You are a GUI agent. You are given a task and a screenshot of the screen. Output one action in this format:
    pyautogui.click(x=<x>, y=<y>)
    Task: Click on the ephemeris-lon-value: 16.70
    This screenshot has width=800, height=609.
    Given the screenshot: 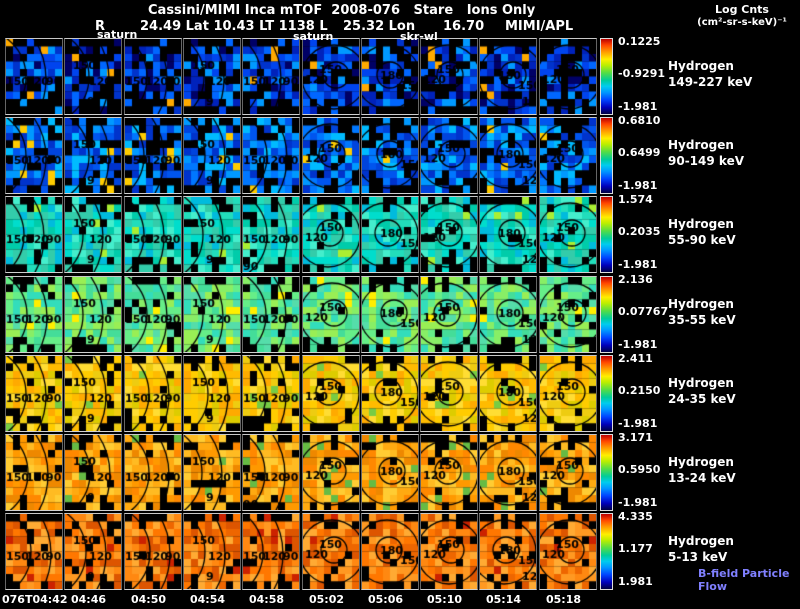 What is the action you would take?
    pyautogui.click(x=464, y=26)
    